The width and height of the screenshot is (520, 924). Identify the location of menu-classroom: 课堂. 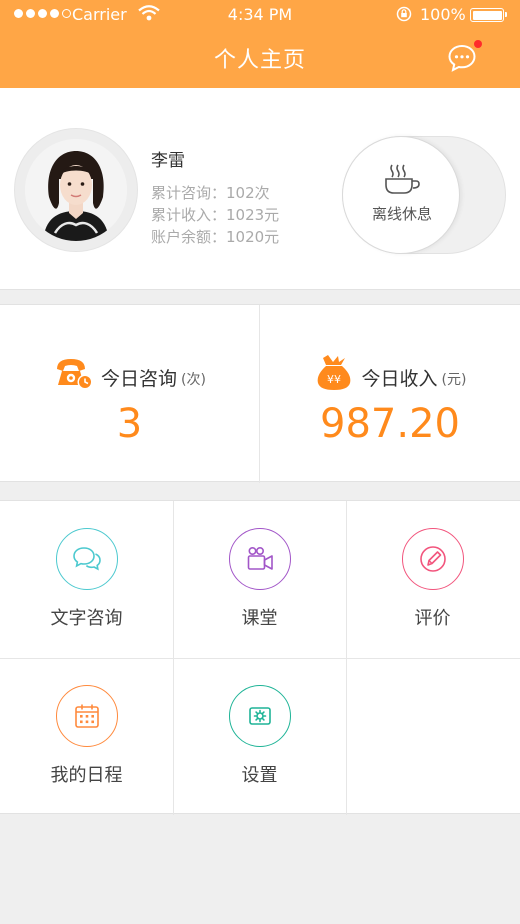
(259, 579).